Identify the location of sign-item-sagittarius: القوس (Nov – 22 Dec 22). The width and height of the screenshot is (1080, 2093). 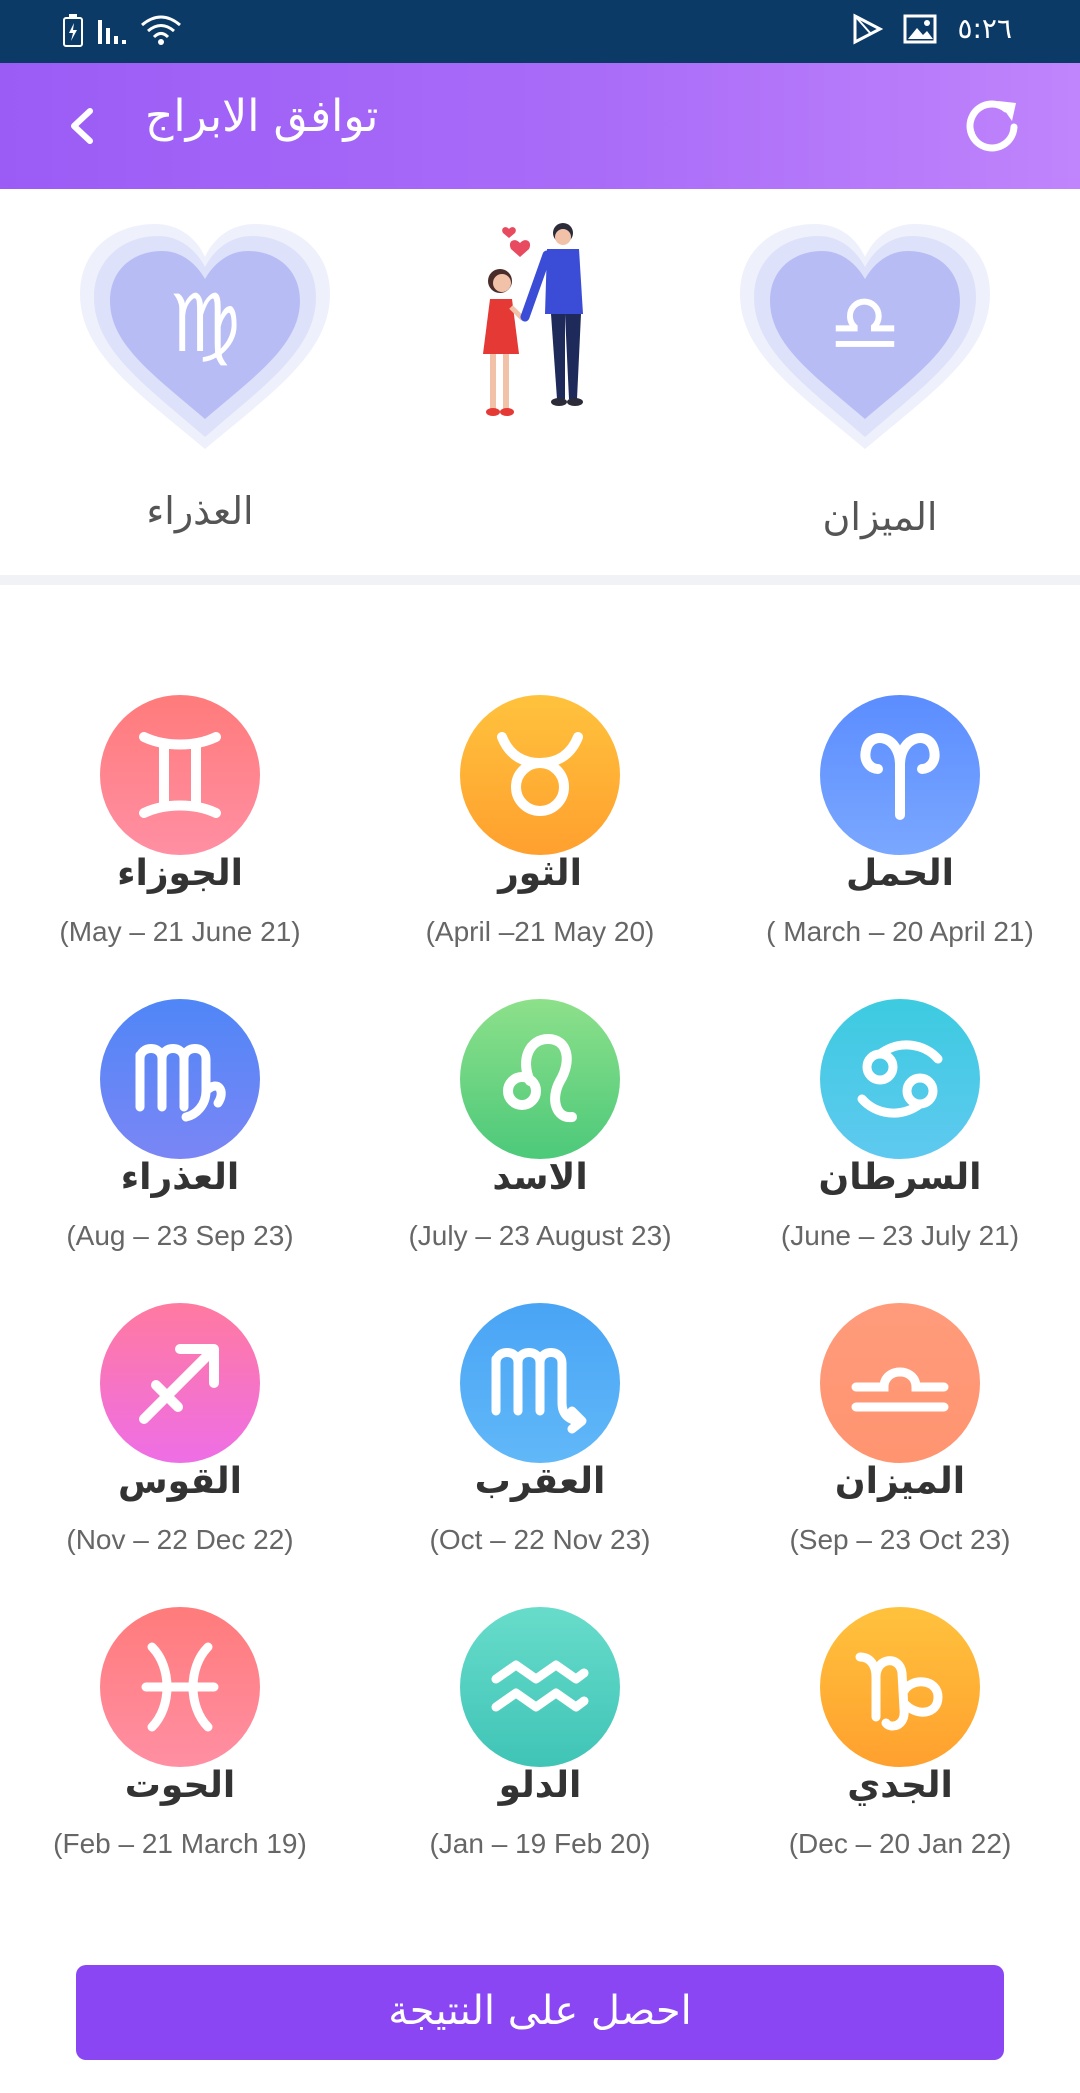
(180, 1443).